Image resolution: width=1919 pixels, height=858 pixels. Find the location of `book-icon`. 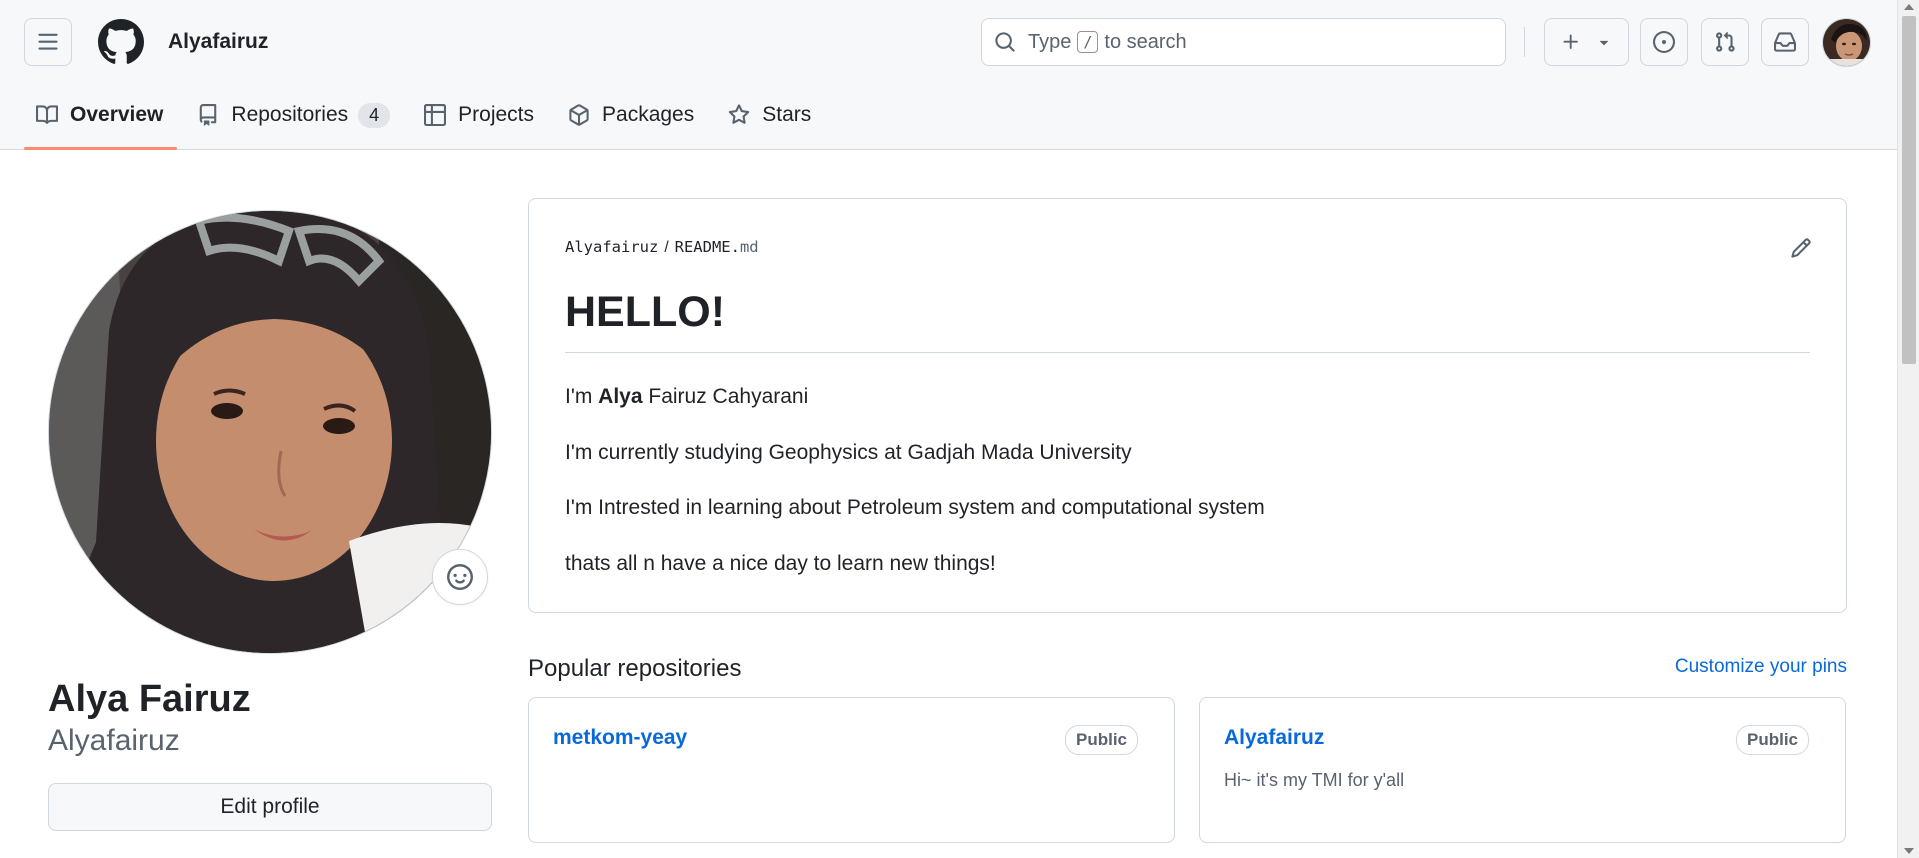

book-icon is located at coordinates (47, 114).